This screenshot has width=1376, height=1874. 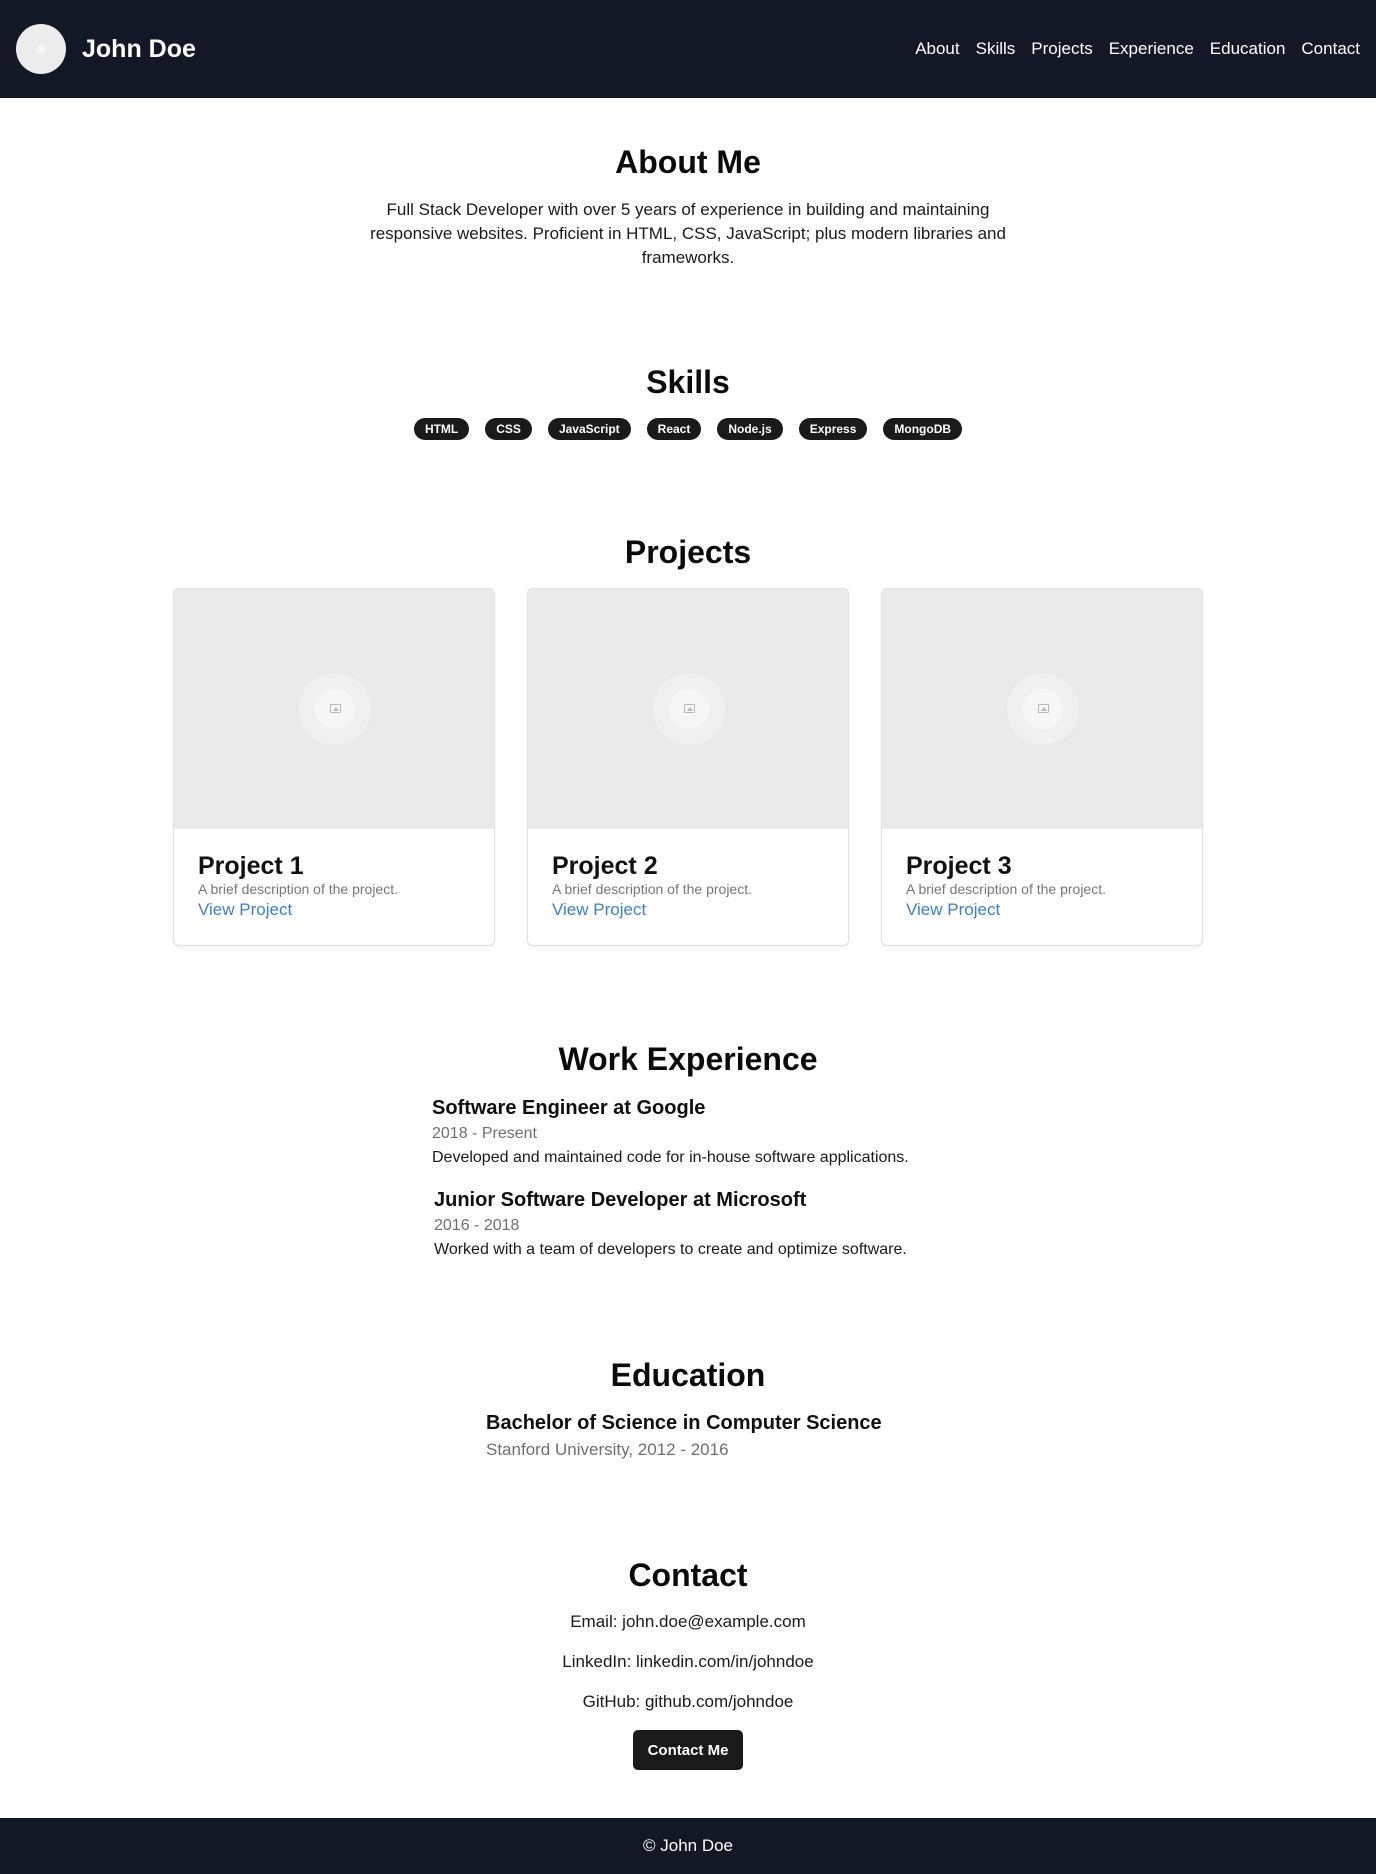 What do you see at coordinates (589, 429) in the screenshot?
I see `skill-badge: JavaScript` at bounding box center [589, 429].